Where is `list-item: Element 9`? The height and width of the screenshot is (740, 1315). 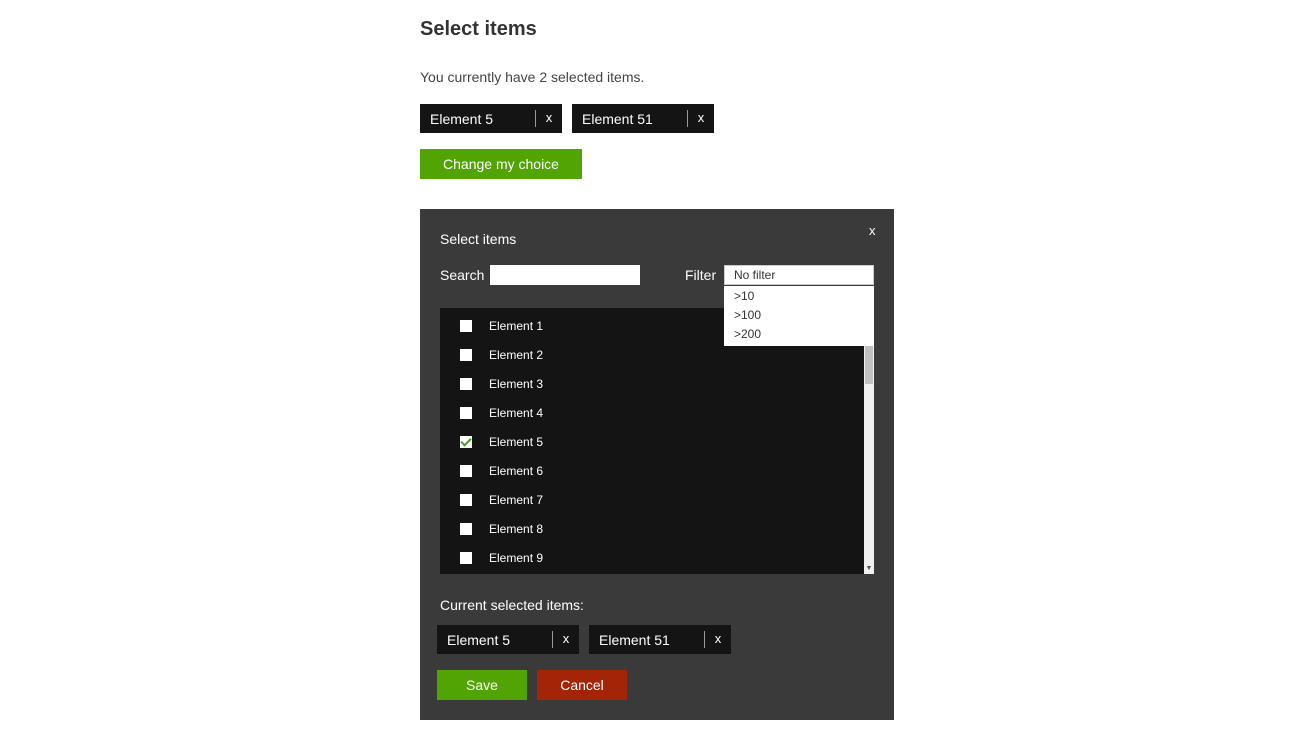 list-item: Element 9 is located at coordinates (652, 556).